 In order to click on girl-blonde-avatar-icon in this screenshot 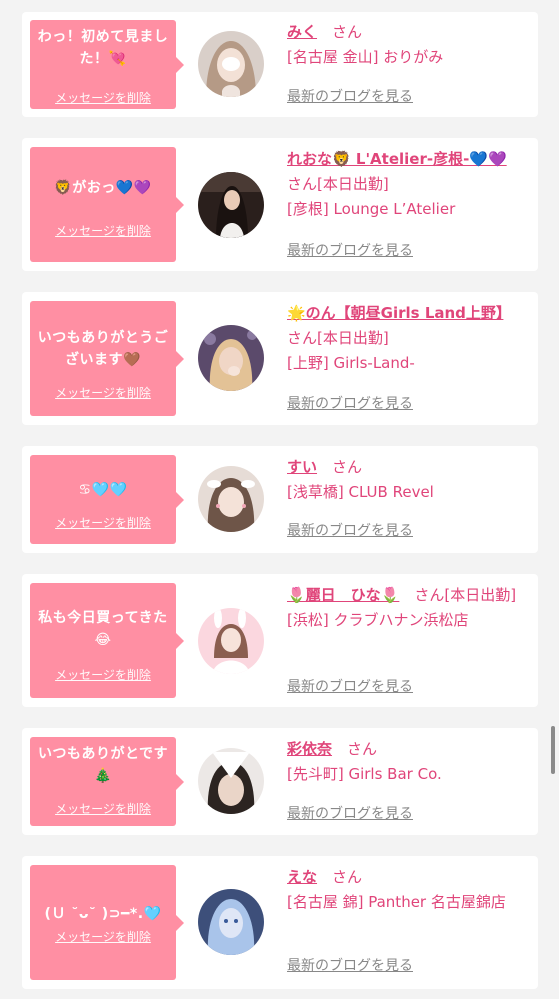, I will do `click(231, 358)`.